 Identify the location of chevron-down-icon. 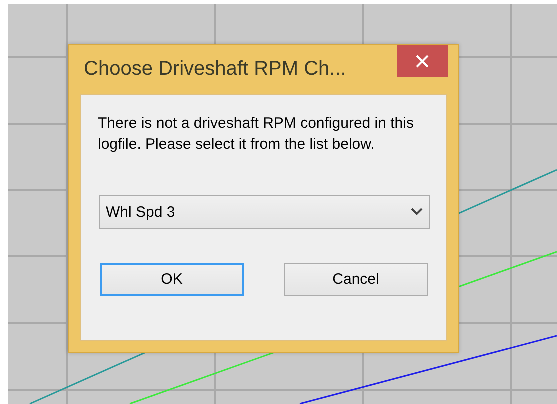
(417, 212).